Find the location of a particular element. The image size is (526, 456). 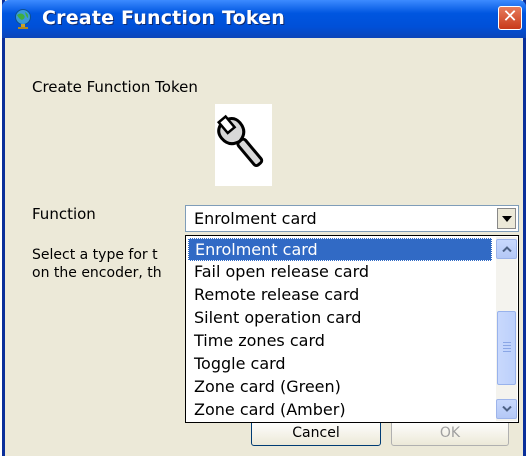

cancel-button: Cancel is located at coordinates (316, 433).